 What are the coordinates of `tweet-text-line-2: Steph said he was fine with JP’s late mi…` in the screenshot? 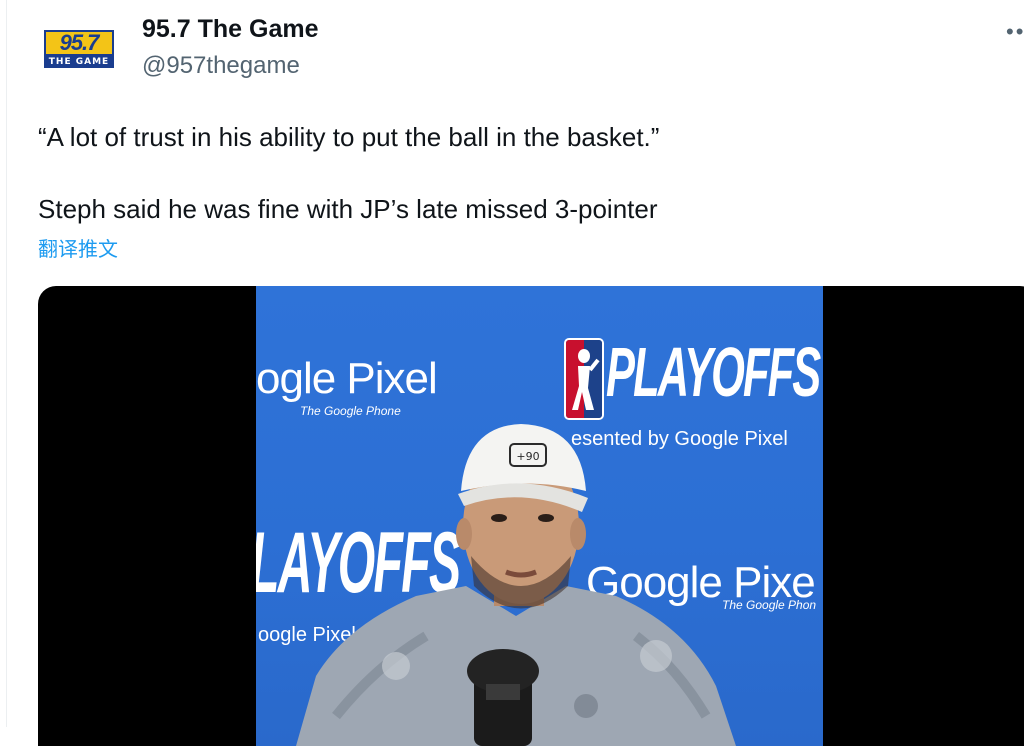 It's located at (348, 209).